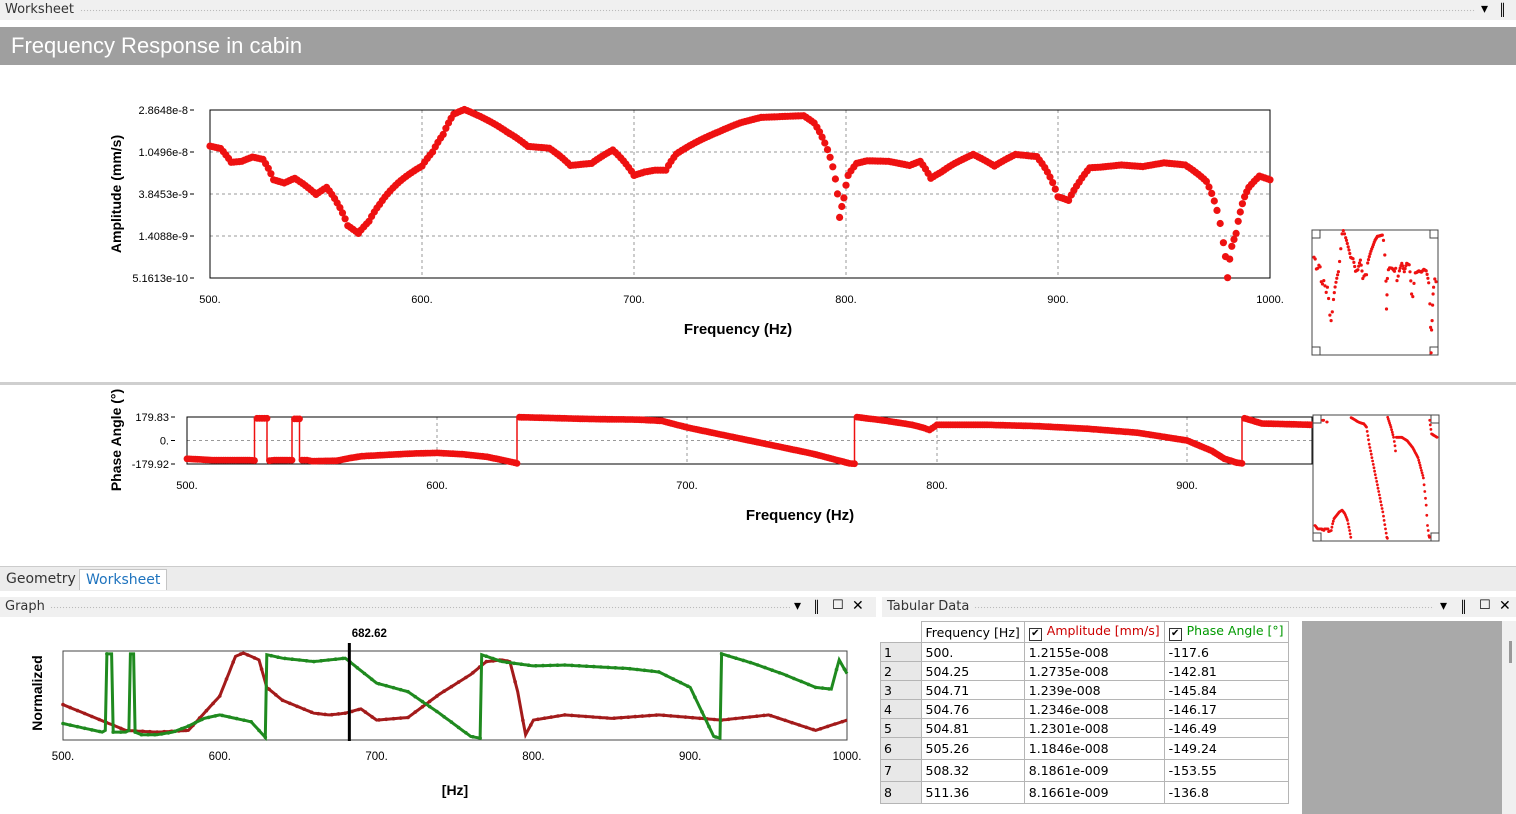 The height and width of the screenshot is (814, 1516). I want to click on phase-point, so click(854, 464).